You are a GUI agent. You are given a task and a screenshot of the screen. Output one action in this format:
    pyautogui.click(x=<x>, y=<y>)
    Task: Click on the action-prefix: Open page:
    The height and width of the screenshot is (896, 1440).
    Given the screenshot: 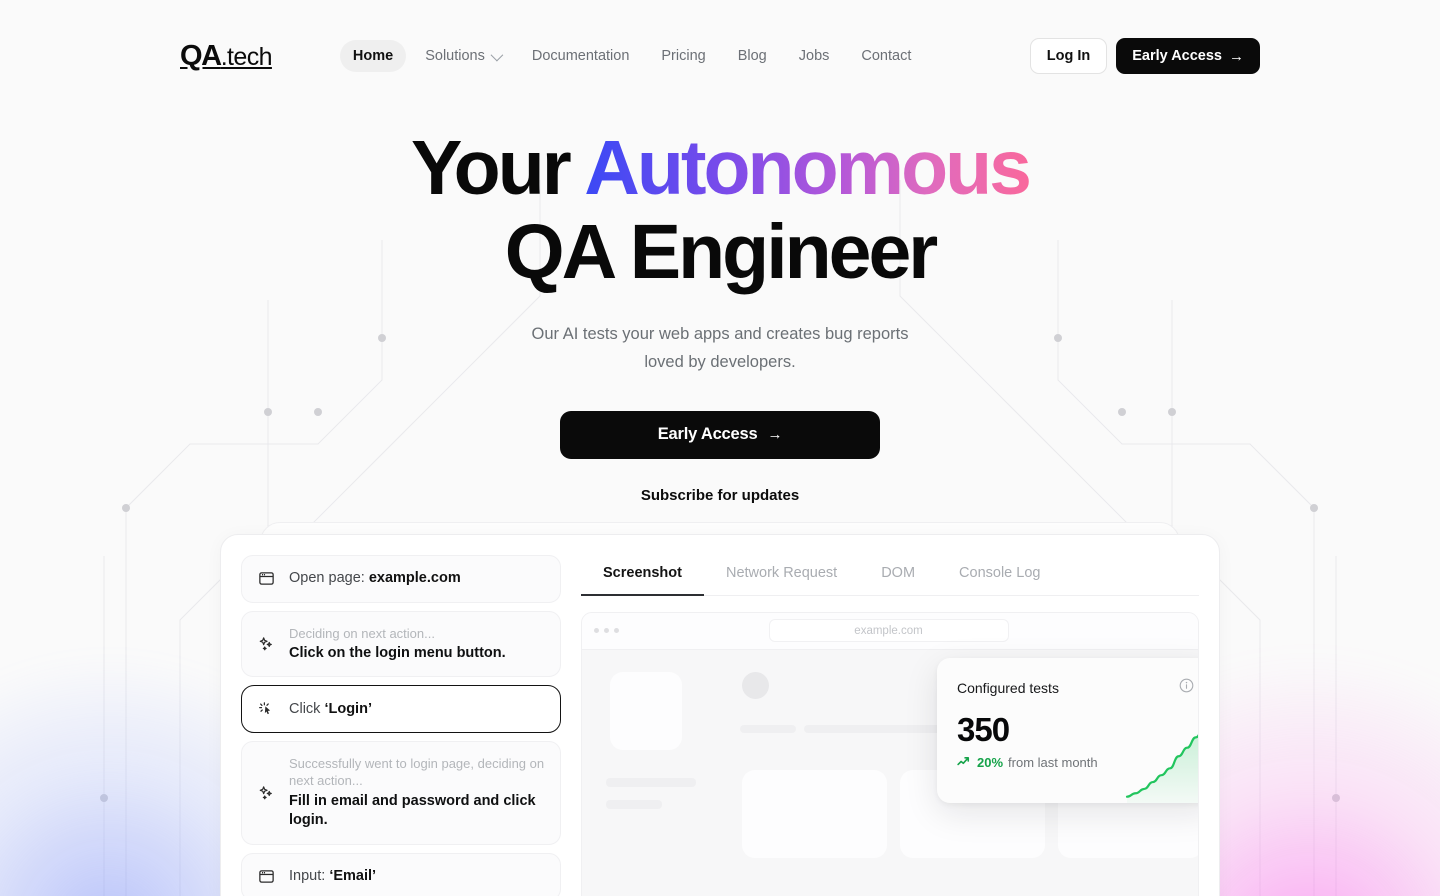 What is the action you would take?
    pyautogui.click(x=329, y=577)
    